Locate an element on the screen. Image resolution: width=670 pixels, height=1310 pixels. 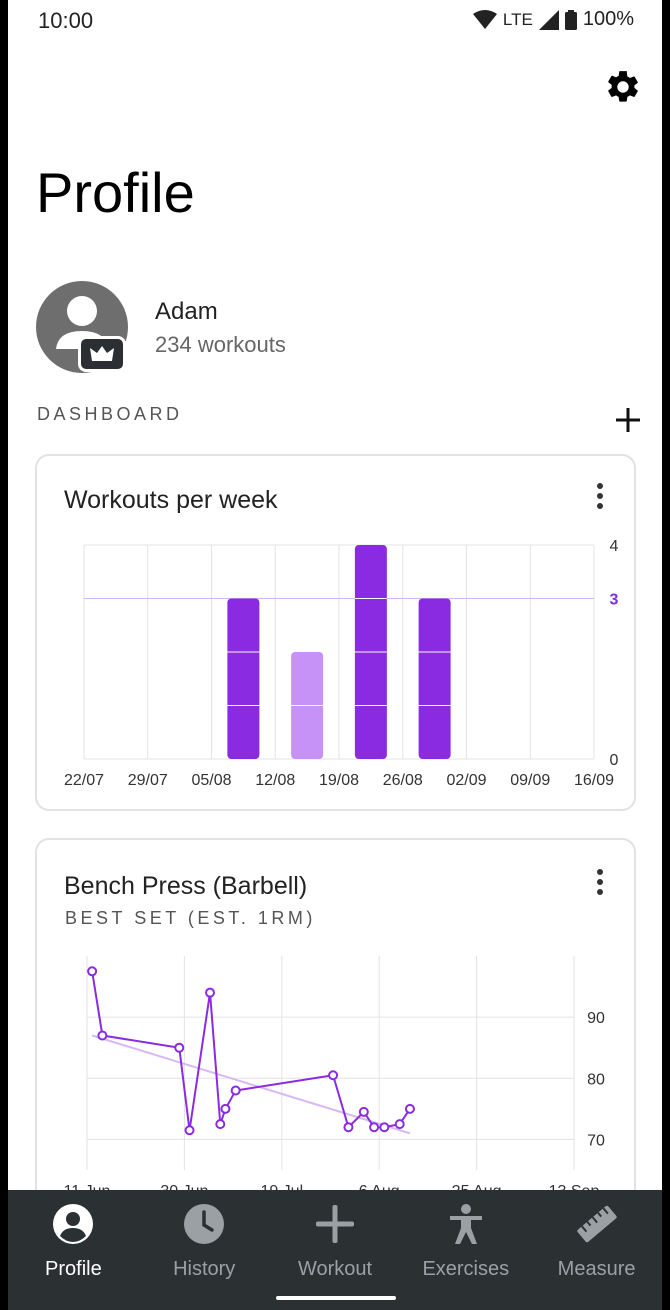
y-tick-label: 90 is located at coordinates (596, 1018).